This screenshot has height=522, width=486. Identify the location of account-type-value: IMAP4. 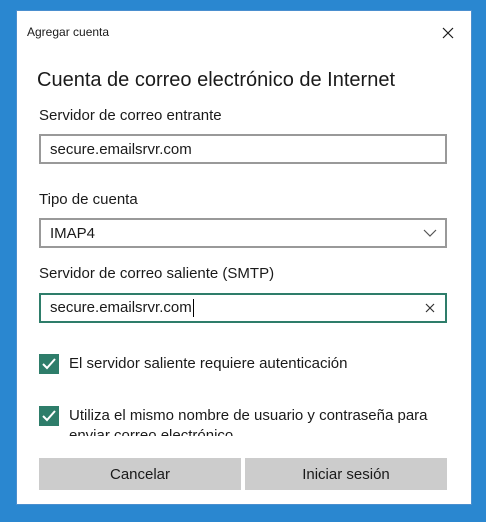
(73, 233).